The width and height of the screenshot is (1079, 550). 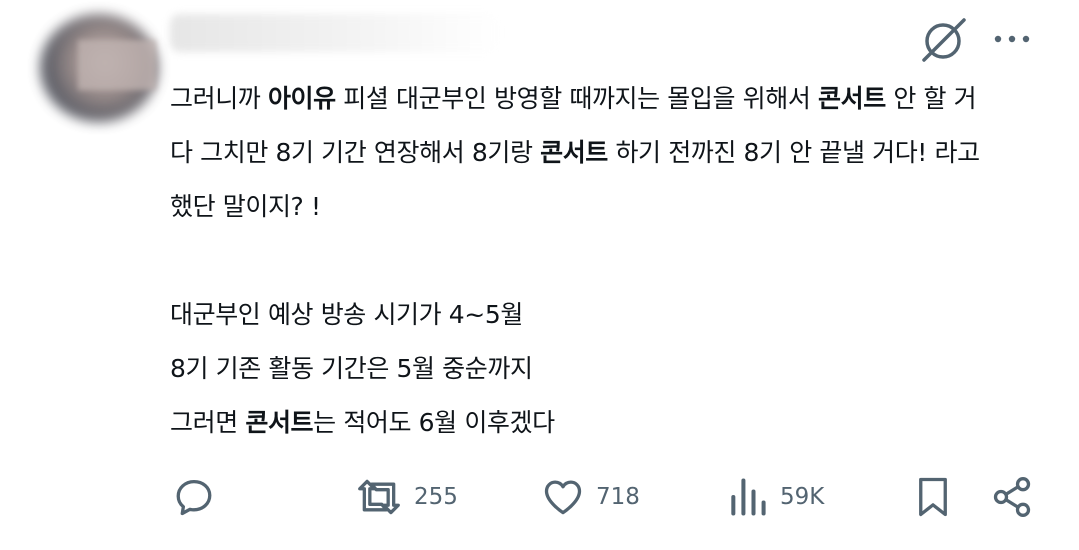 What do you see at coordinates (219, 98) in the screenshot?
I see `text-segment: 그러니까` at bounding box center [219, 98].